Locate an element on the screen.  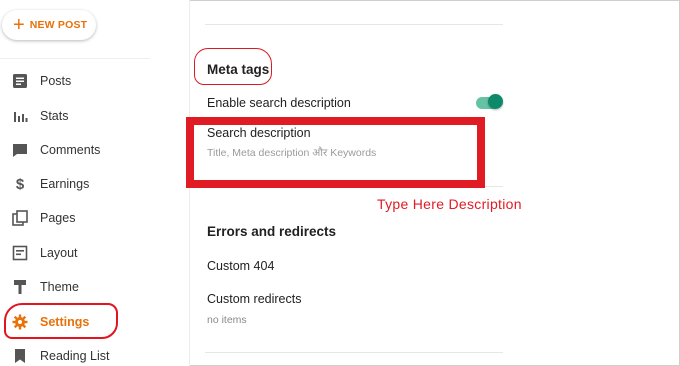
new-post-label: NEW POST is located at coordinates (58, 25).